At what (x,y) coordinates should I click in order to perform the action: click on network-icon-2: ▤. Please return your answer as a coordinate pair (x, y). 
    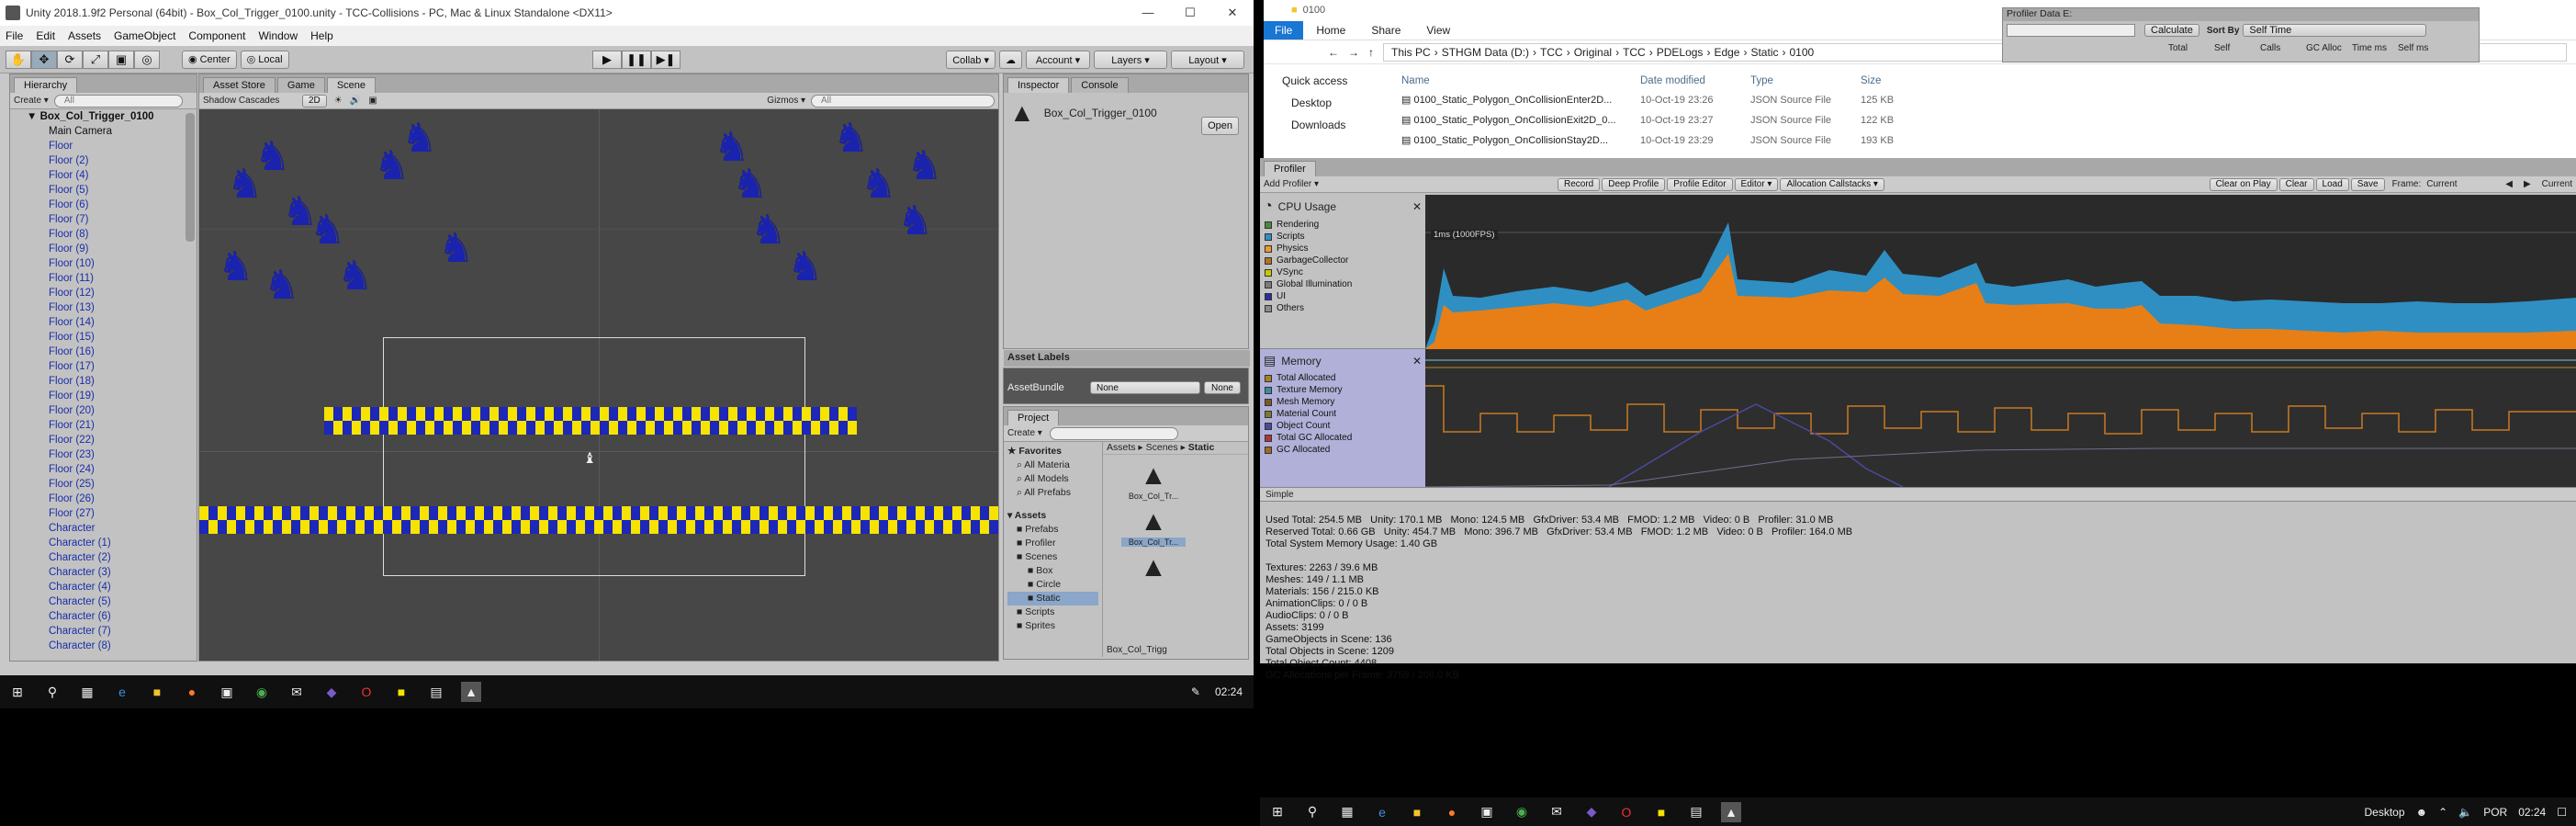
    Looking at the image, I should click on (1696, 812).